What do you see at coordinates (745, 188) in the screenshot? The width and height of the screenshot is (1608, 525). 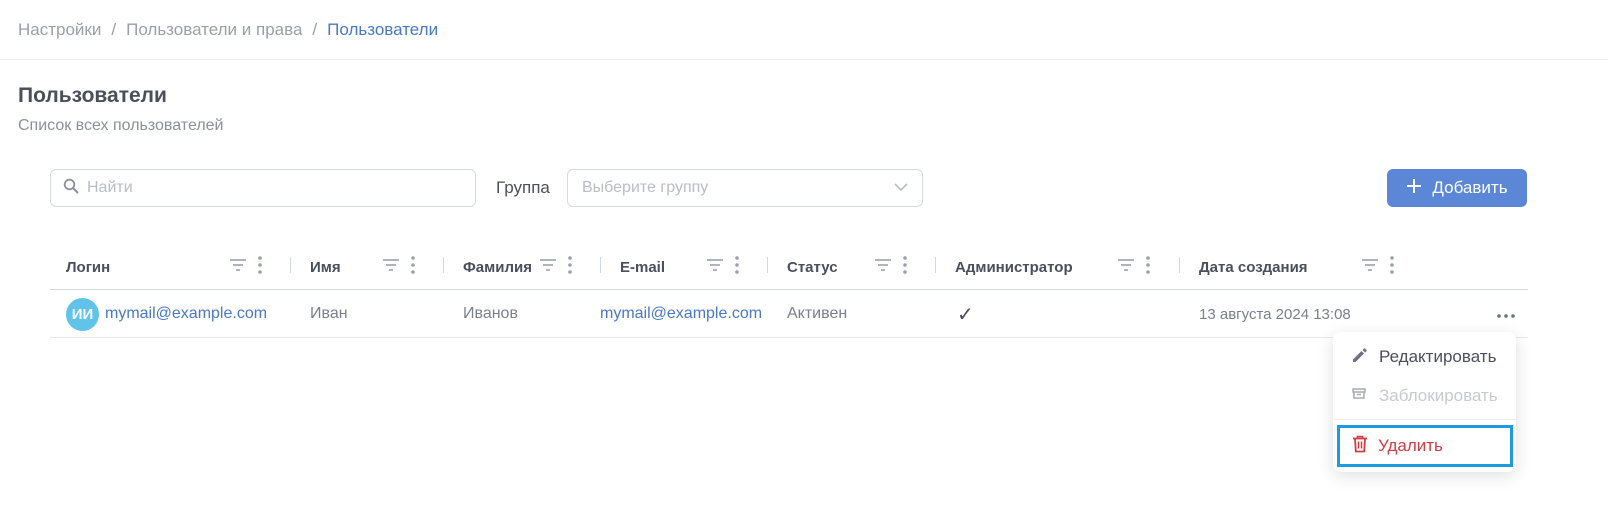 I see `group-select: Выберите группу` at bounding box center [745, 188].